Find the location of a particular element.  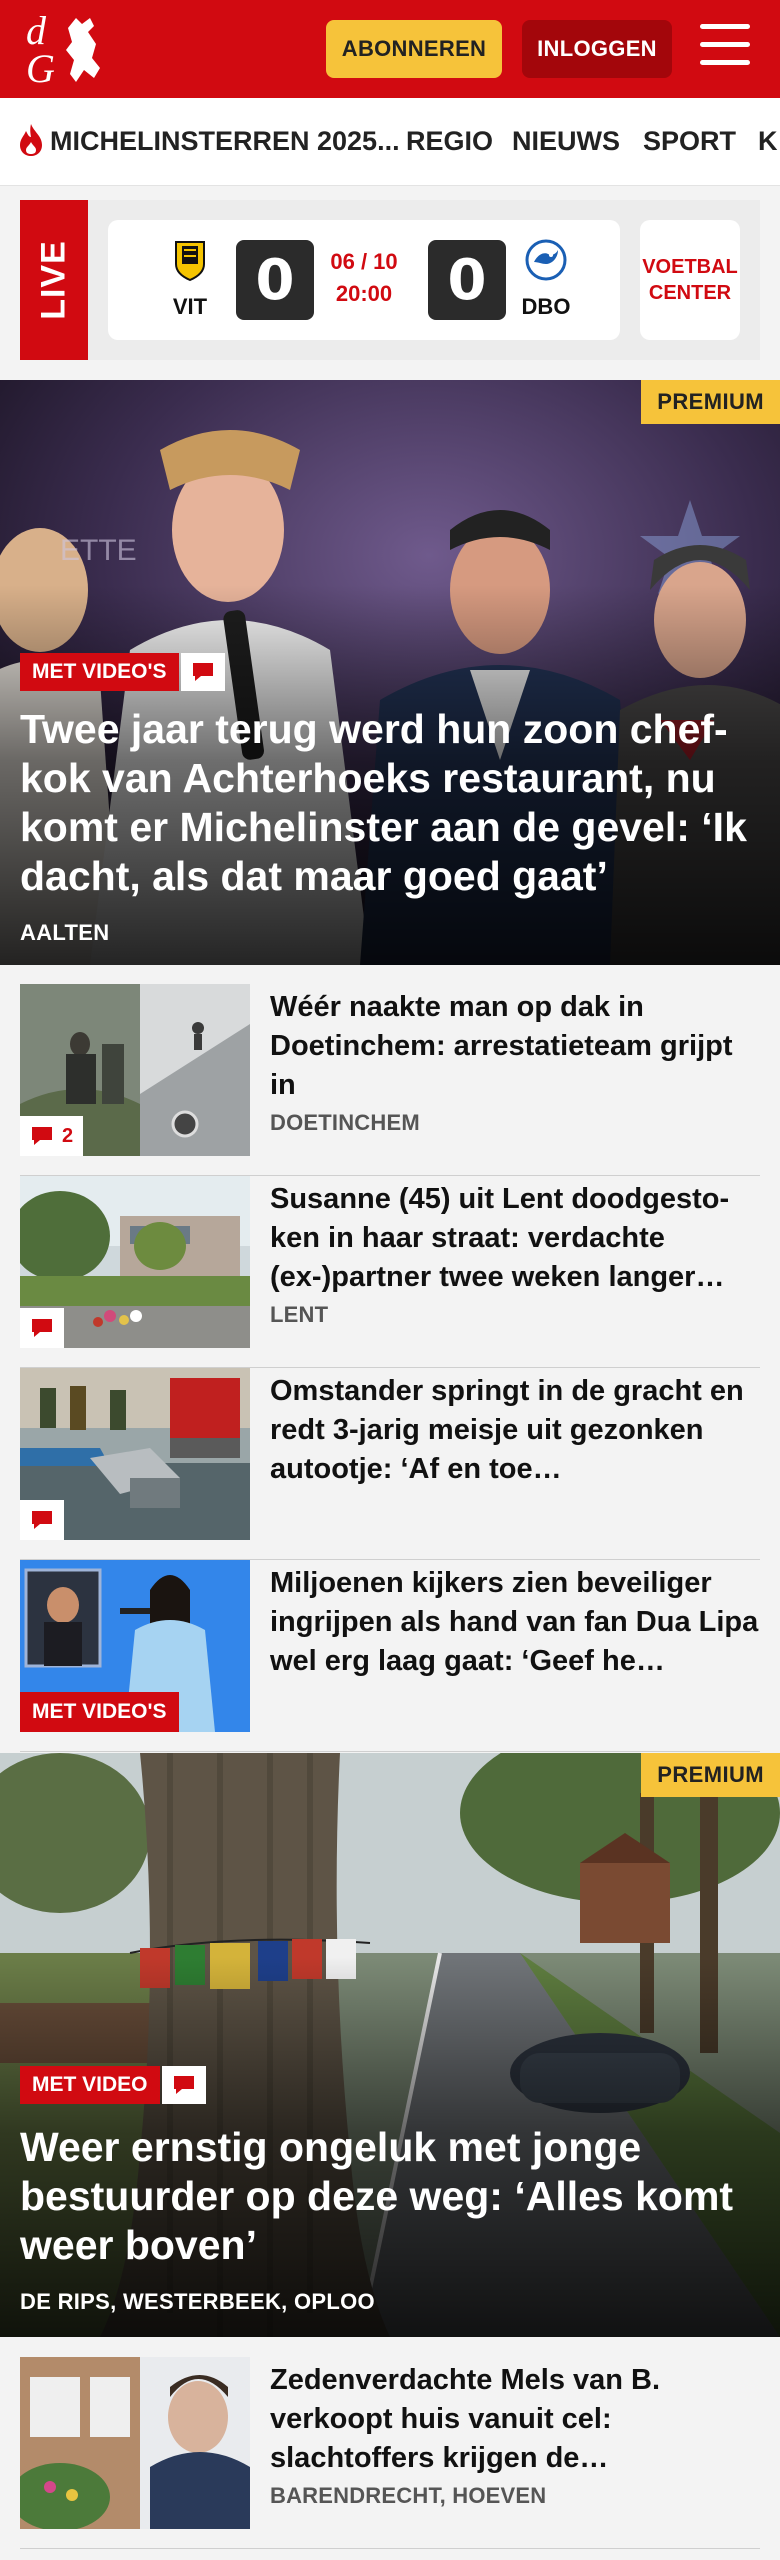

video-tag: MET VIDEO'S is located at coordinates (122, 672).